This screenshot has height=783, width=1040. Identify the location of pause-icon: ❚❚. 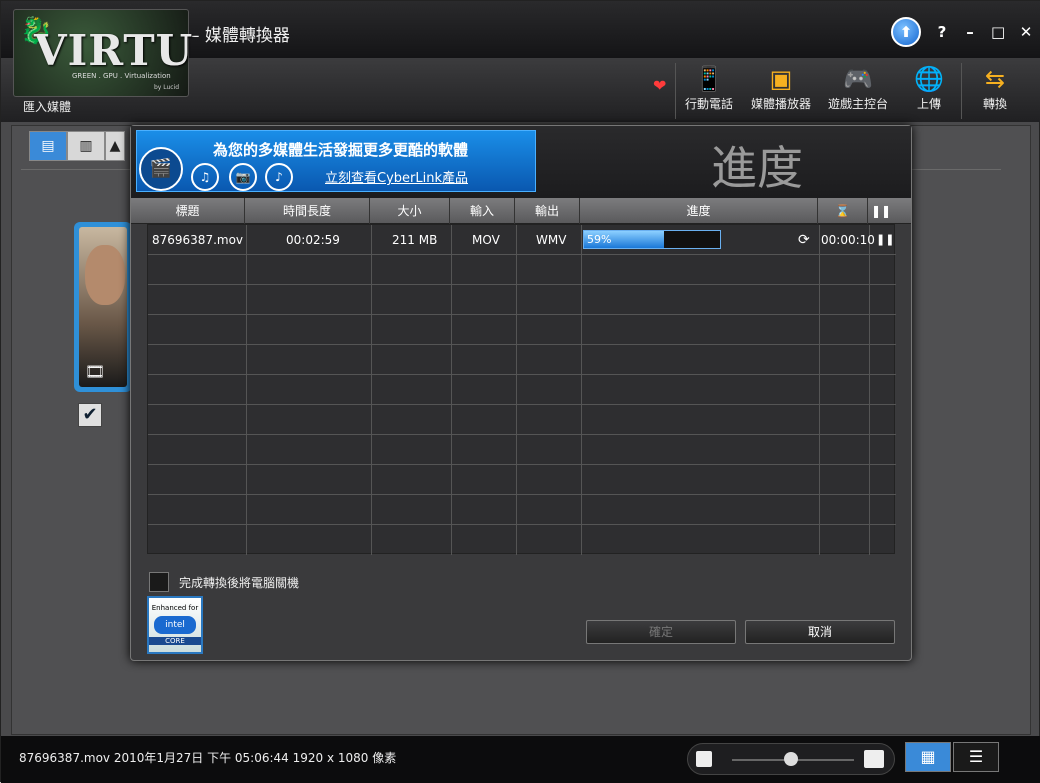
(885, 240).